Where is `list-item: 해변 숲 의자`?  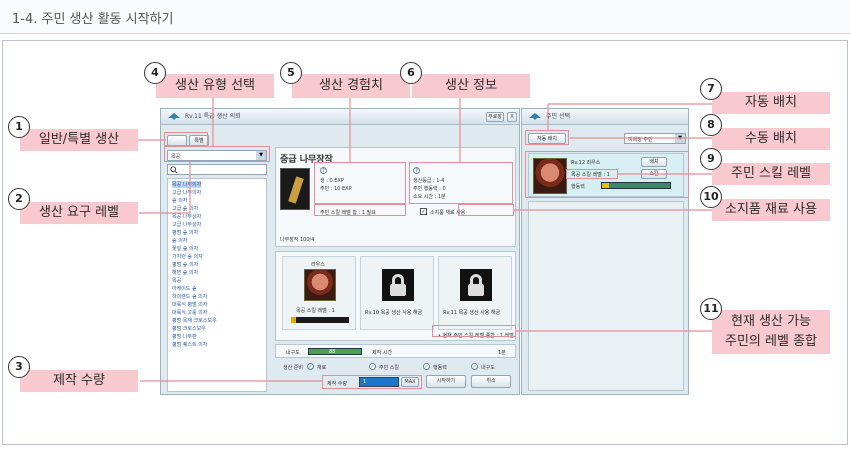 list-item: 해변 숲 의자 is located at coordinates (185, 272).